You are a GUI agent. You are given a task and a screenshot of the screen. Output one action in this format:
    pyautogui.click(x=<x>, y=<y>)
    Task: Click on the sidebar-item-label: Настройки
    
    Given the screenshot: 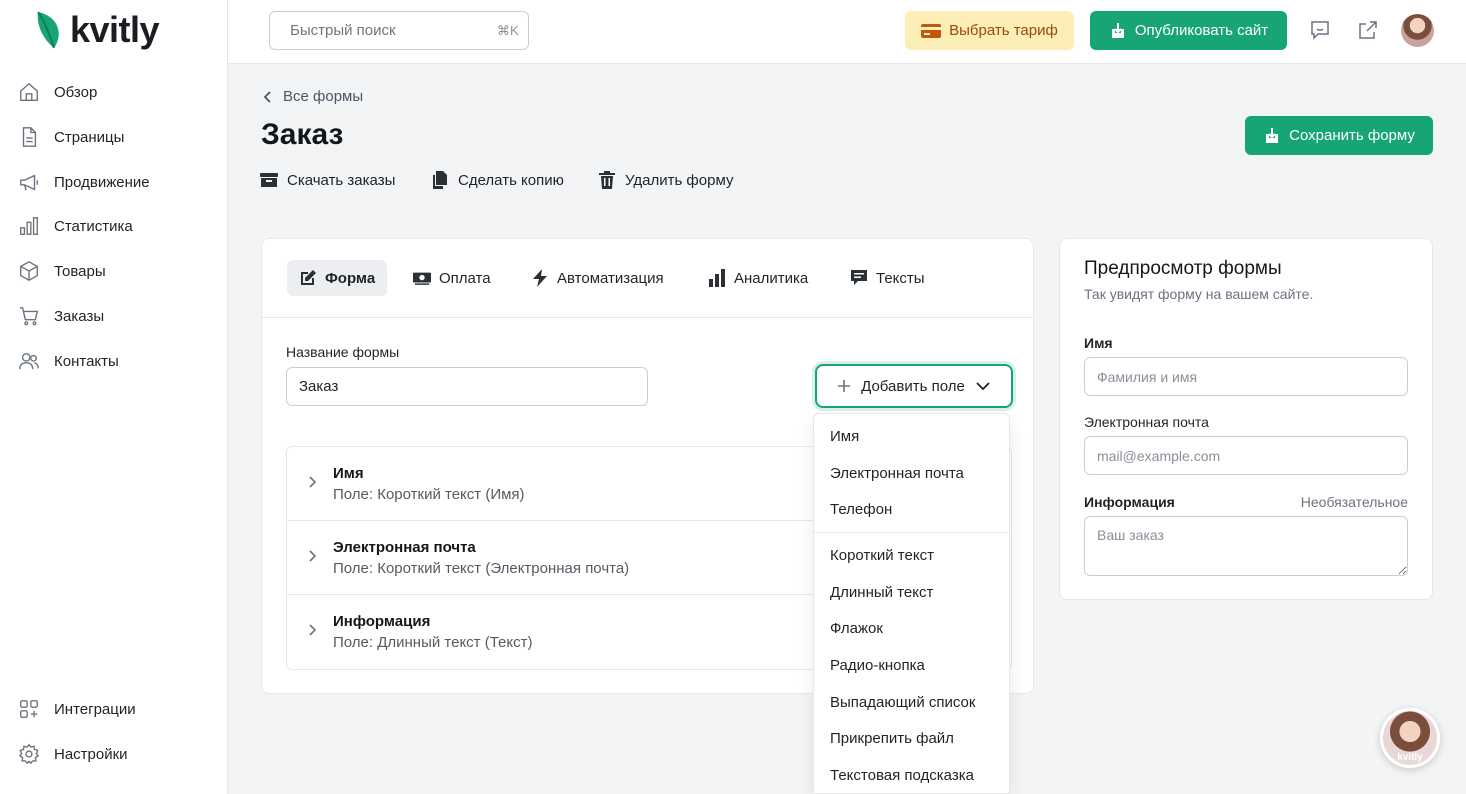 What is the action you would take?
    pyautogui.click(x=91, y=754)
    